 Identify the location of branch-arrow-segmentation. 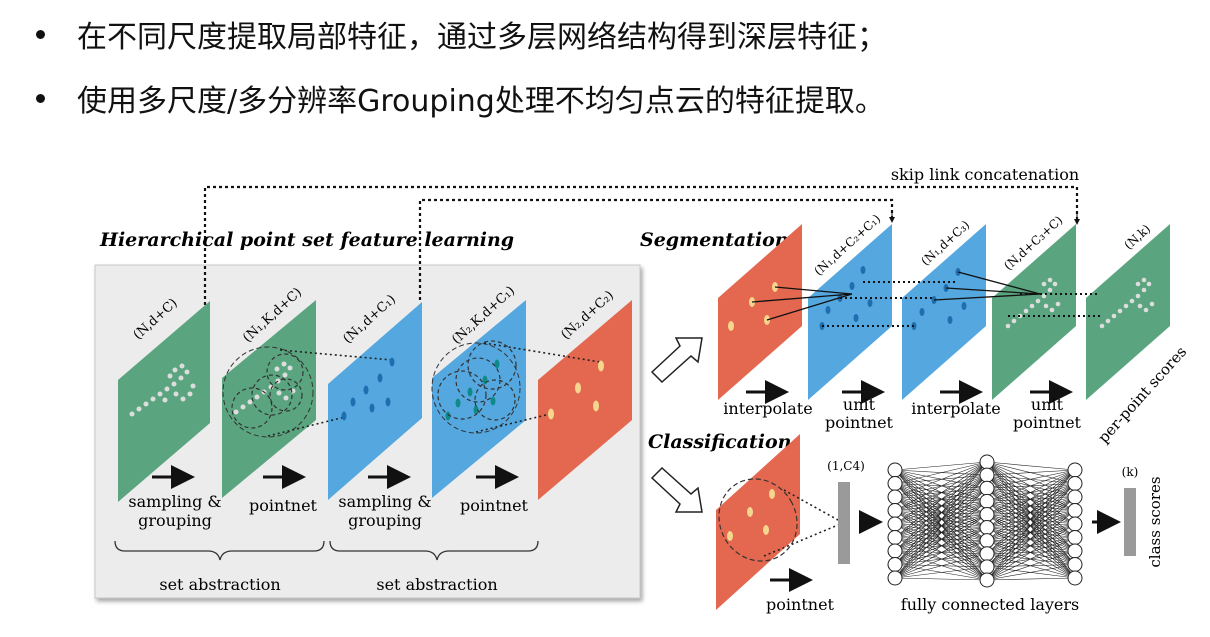
(676, 360).